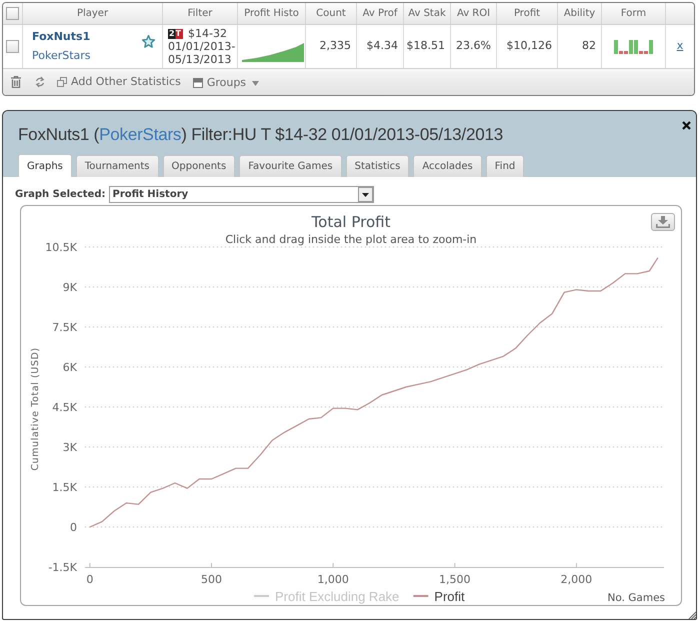  I want to click on x-tick-label: 1,500, so click(455, 579).